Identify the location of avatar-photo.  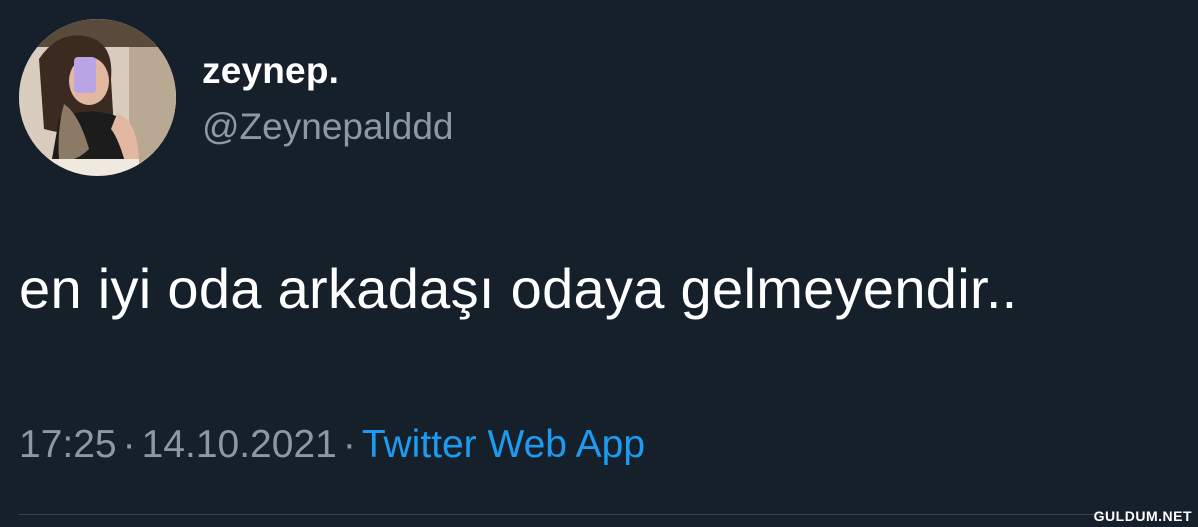
(97, 97).